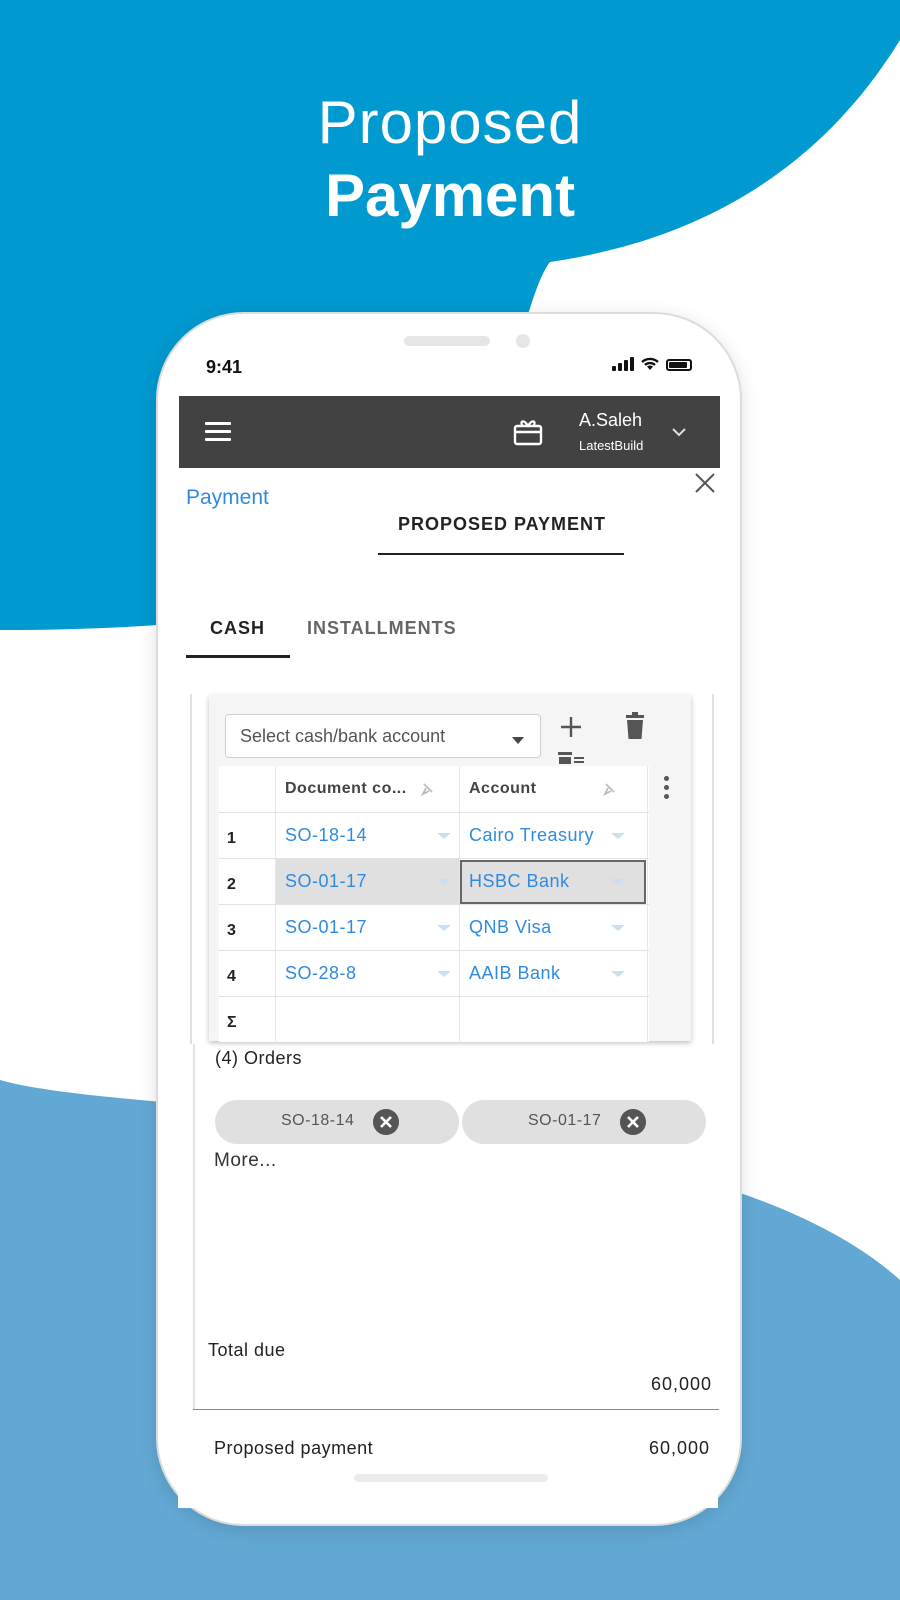 The height and width of the screenshot is (1600, 900). I want to click on table-row: 3 SO-01-17 QNB Visa, so click(434, 927).